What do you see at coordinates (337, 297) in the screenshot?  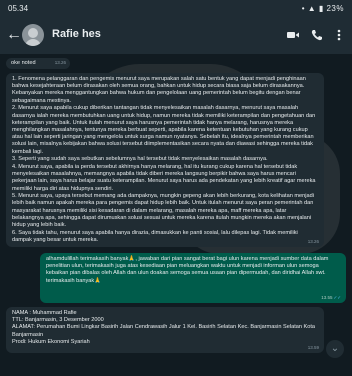 I see `read-receipt-icon: ✓✓` at bounding box center [337, 297].